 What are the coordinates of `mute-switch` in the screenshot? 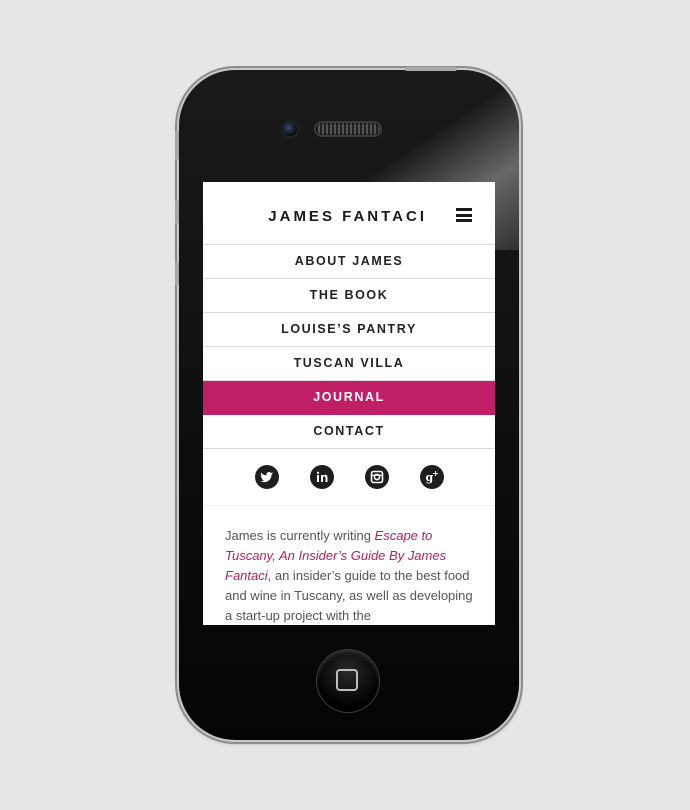 It's located at (177, 145).